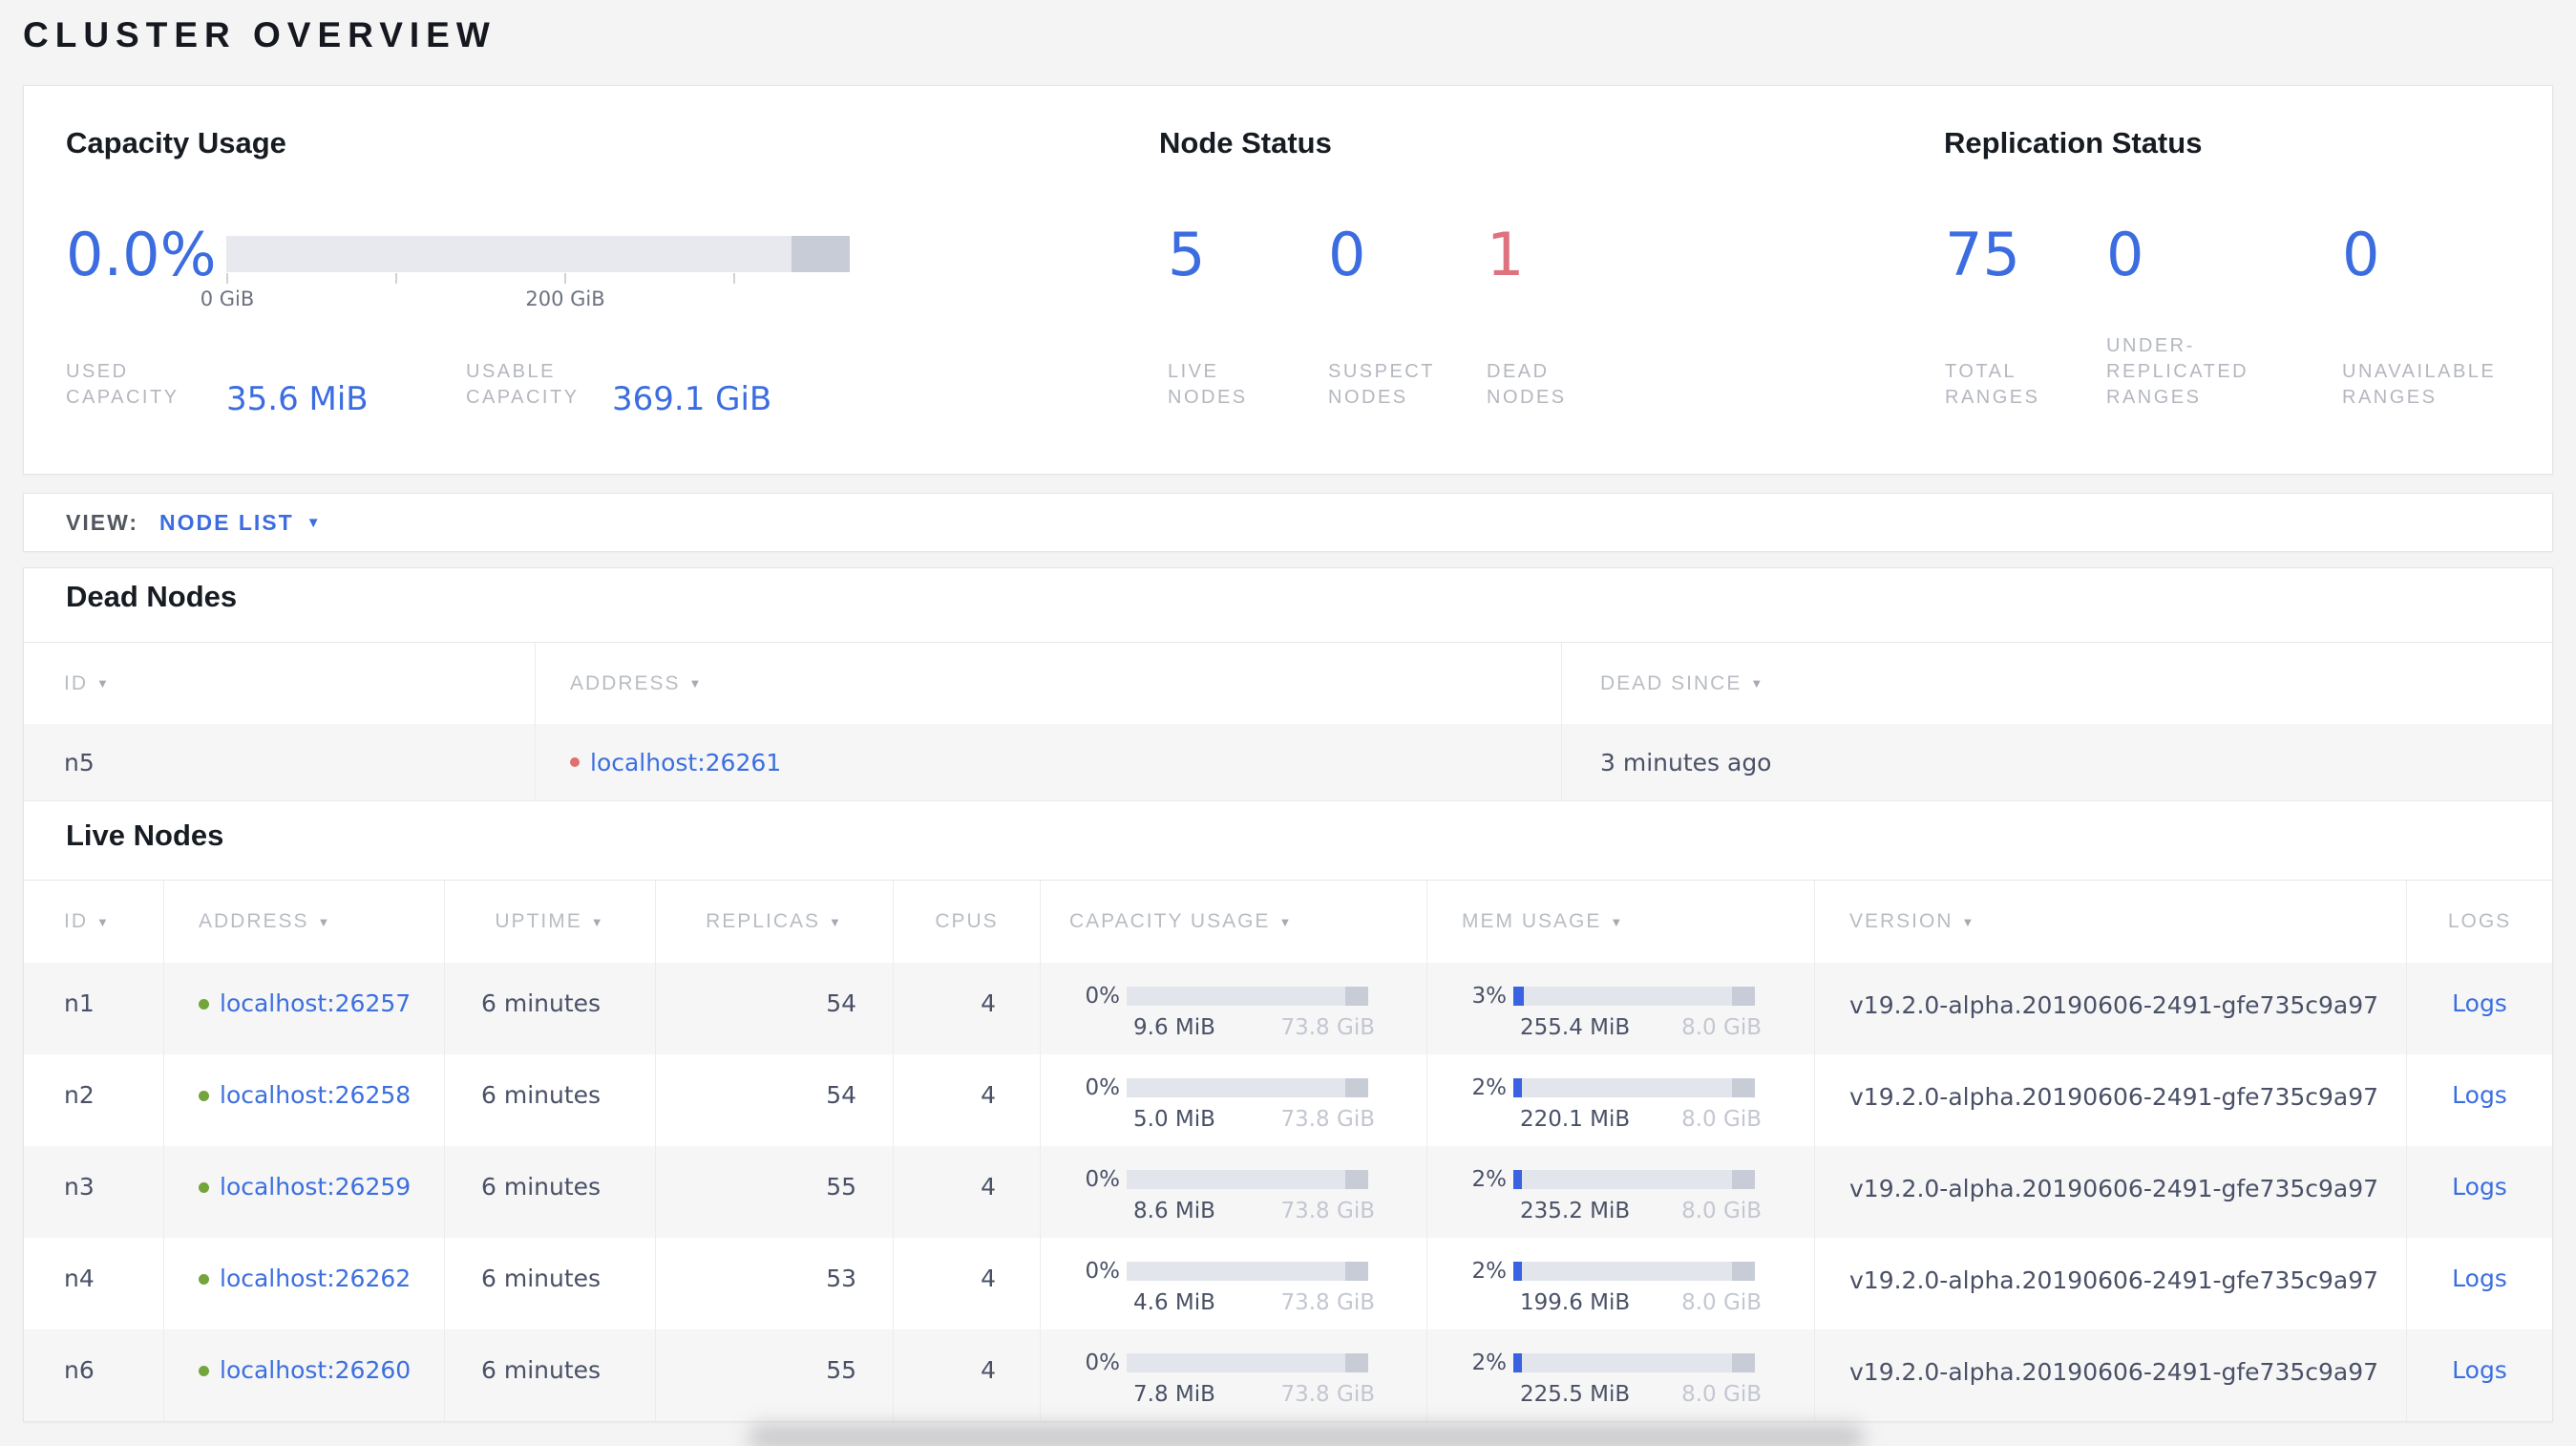 This screenshot has height=1446, width=2576. I want to click on total-ranges-count: 75, so click(1982, 254).